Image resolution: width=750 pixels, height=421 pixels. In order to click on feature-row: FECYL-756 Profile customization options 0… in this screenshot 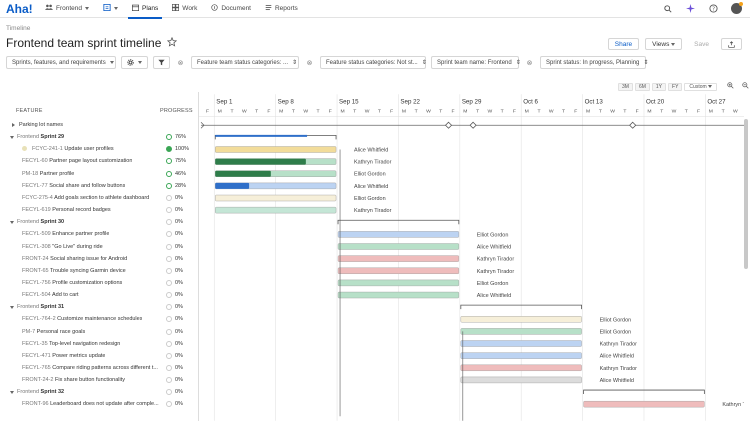, I will do `click(99, 283)`.